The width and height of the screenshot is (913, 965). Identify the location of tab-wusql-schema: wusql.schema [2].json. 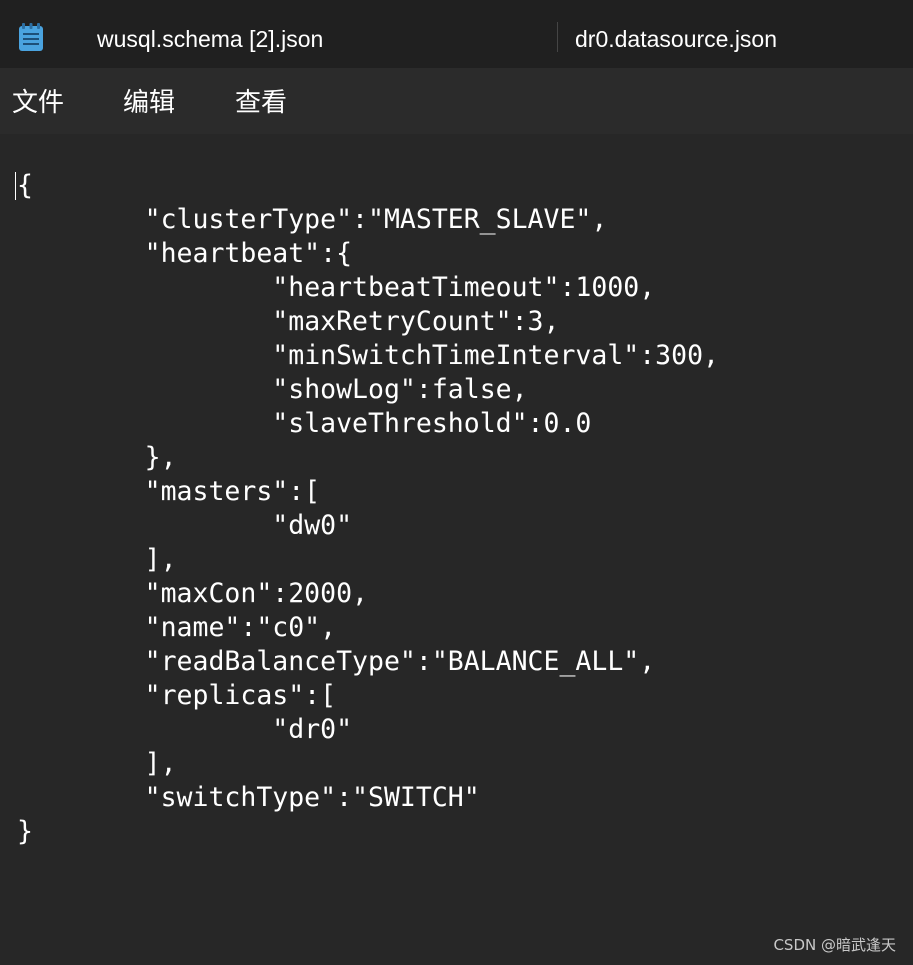
(210, 34).